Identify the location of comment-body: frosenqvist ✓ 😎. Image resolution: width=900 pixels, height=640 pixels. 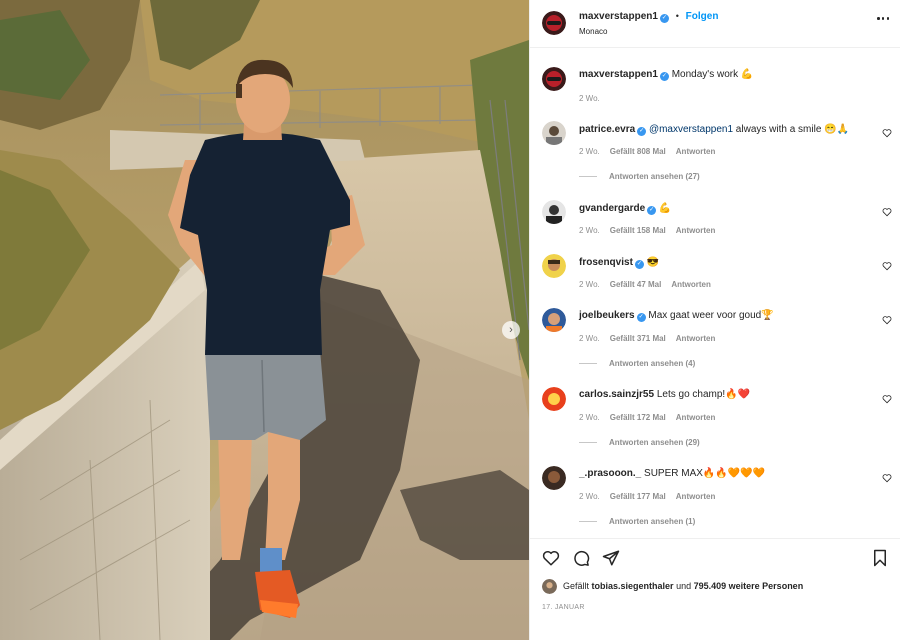
(619, 263).